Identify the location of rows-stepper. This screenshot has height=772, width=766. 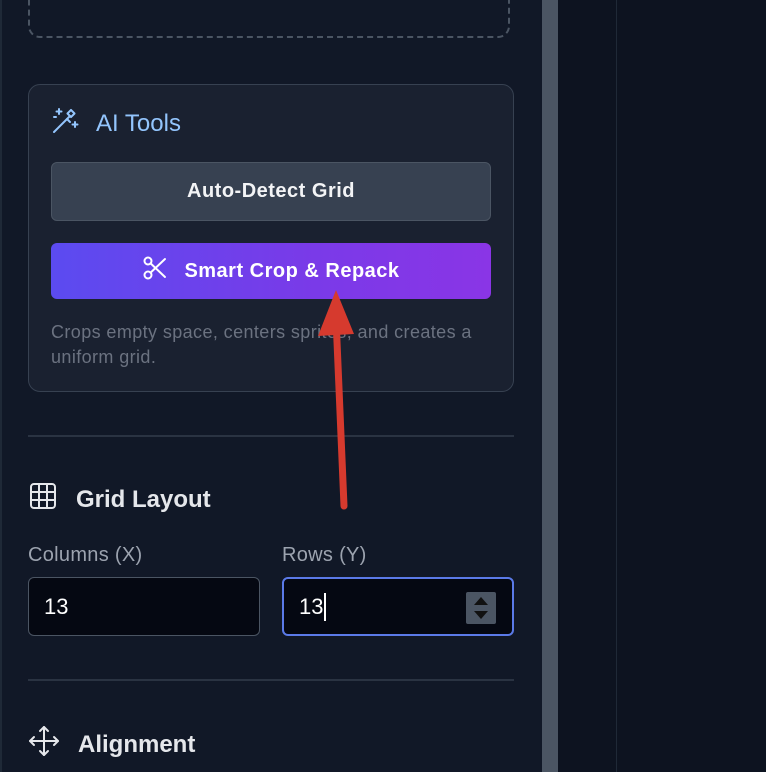
(481, 608).